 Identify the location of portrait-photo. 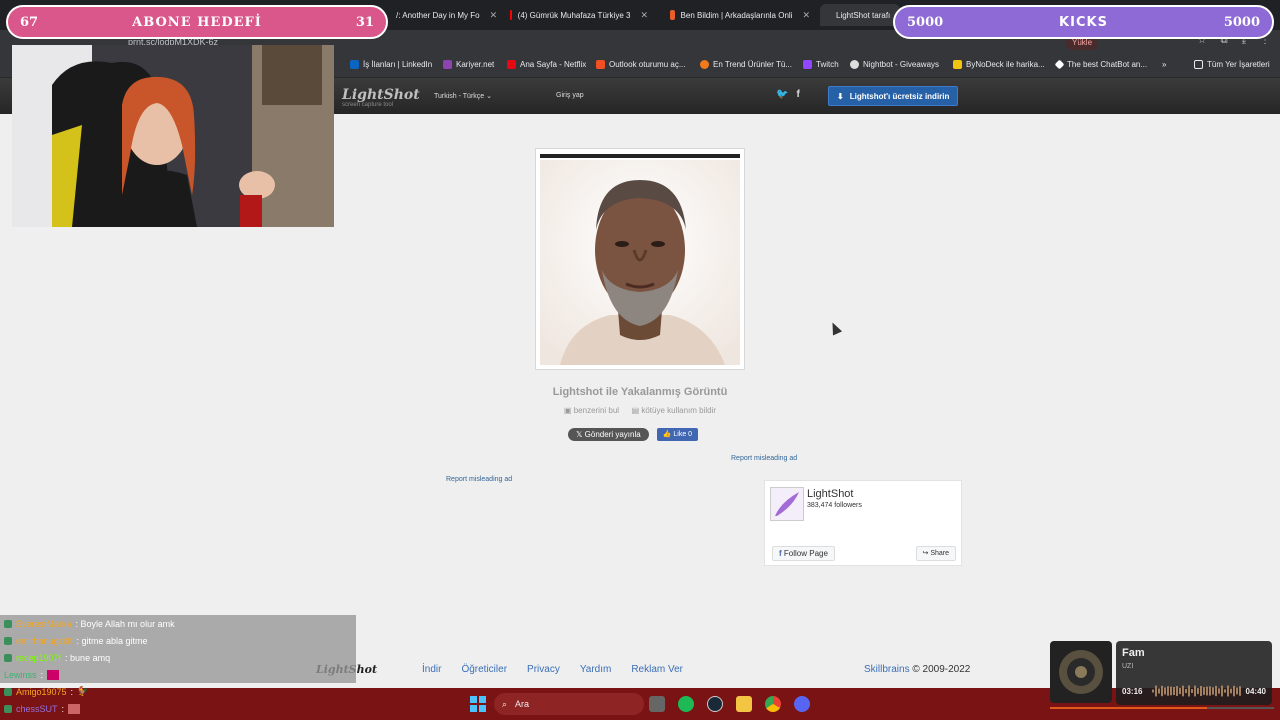
(640, 262).